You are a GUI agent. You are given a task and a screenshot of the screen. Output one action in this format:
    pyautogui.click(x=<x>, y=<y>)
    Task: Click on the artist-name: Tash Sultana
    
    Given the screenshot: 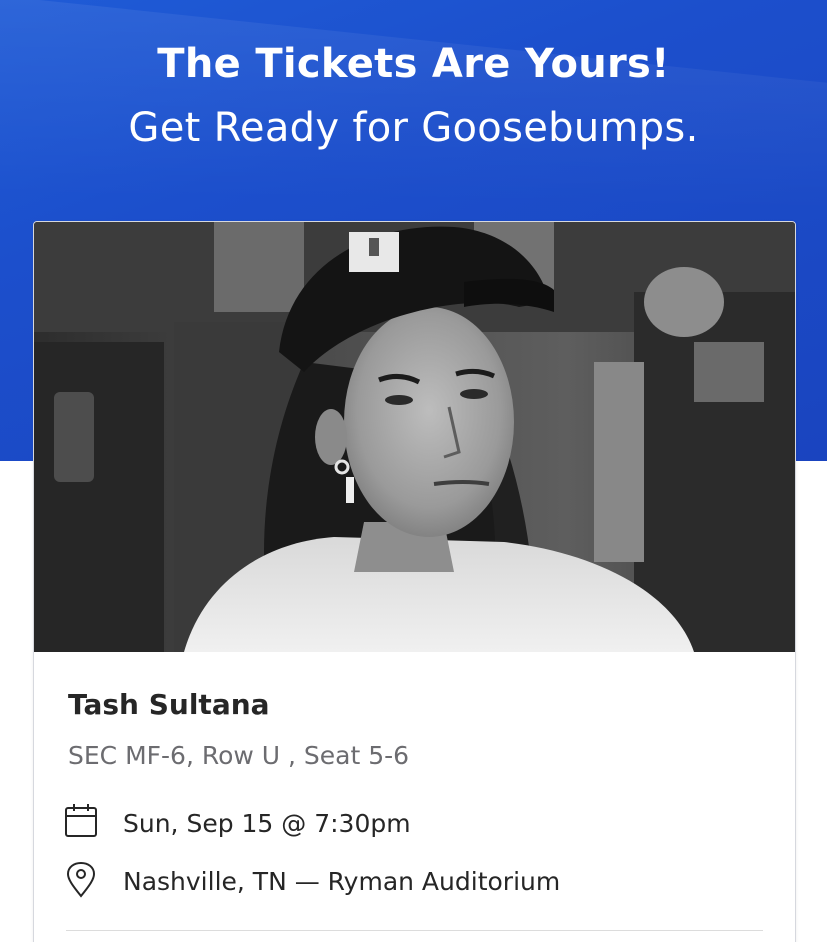 What is the action you would take?
    pyautogui.click(x=169, y=704)
    